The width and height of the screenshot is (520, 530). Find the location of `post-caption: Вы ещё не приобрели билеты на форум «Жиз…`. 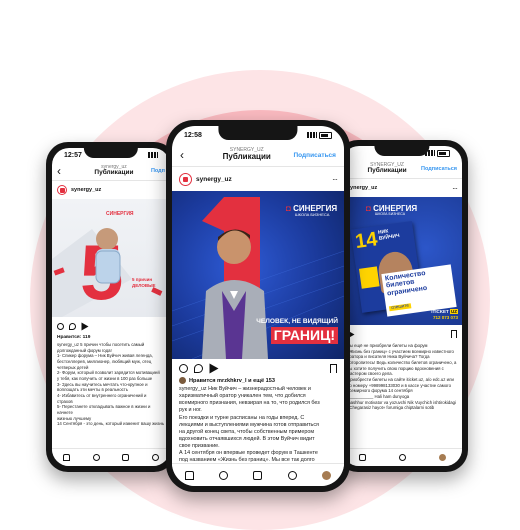

post-caption: Вы ещё не приобрели билеты на форум «Жиз… is located at coordinates (402, 377).